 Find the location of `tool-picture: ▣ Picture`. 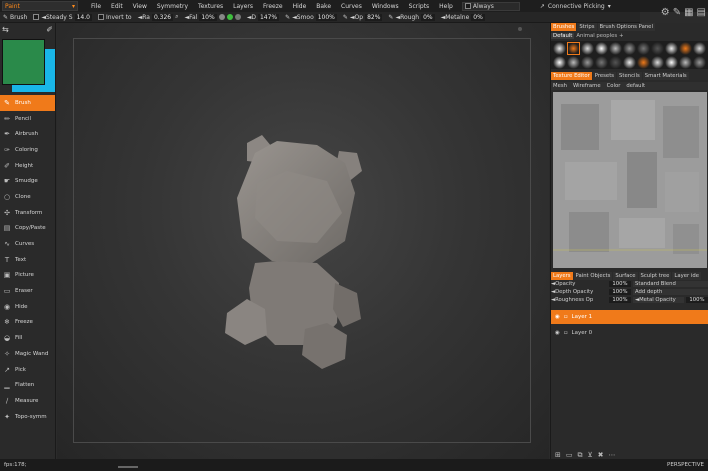

tool-picture: ▣ Picture is located at coordinates (27, 276).